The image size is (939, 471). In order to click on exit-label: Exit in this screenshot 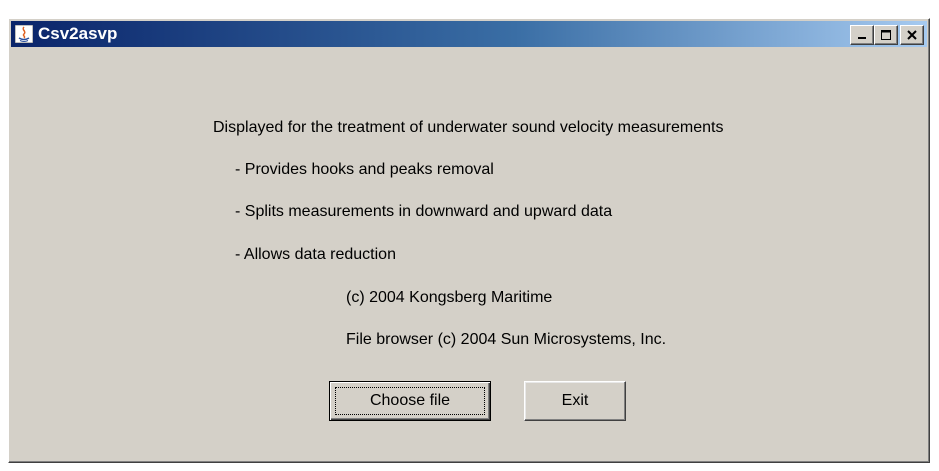, I will do `click(575, 400)`.